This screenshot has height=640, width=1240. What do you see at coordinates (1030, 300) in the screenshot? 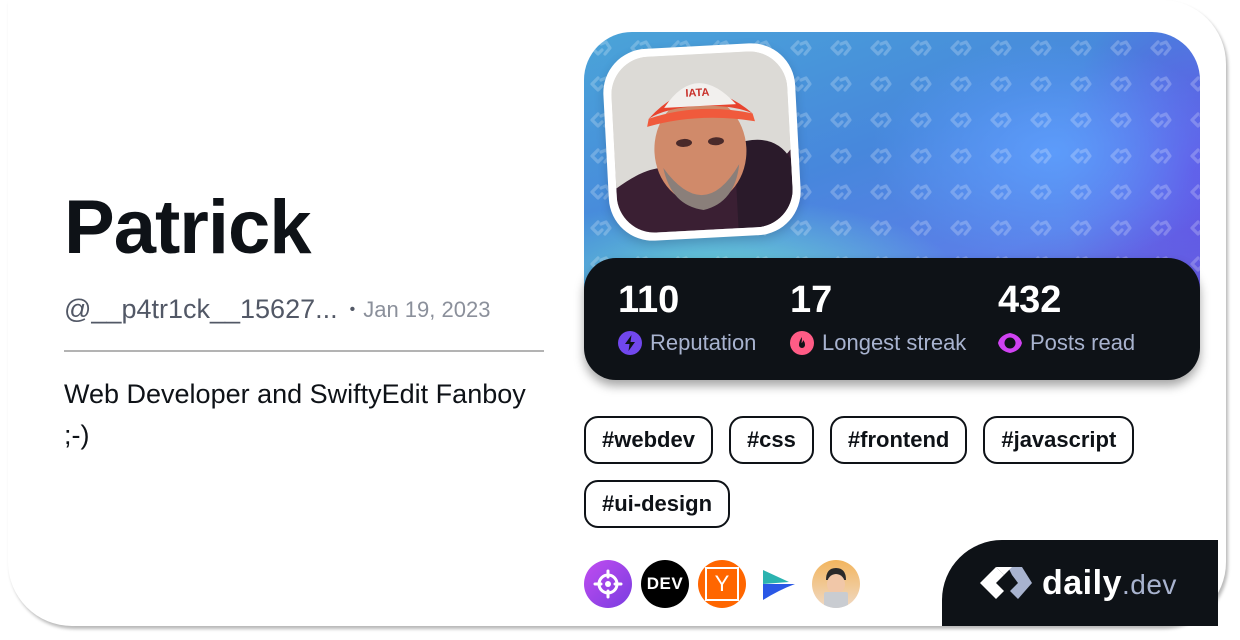
I see `stat-value: 432` at bounding box center [1030, 300].